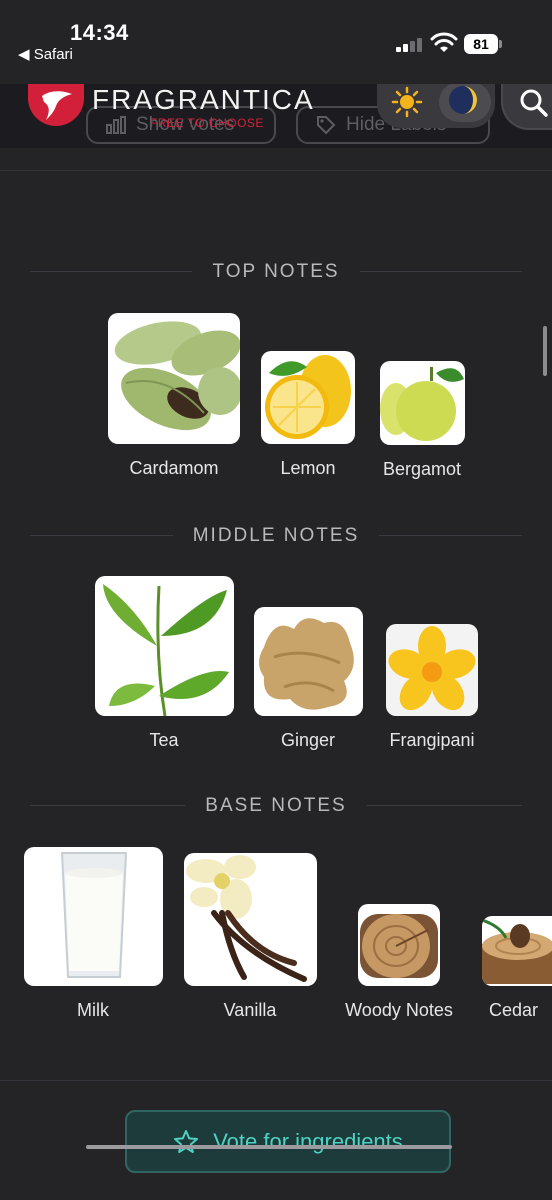  What do you see at coordinates (308, 468) in the screenshot?
I see `note-label: Lemon` at bounding box center [308, 468].